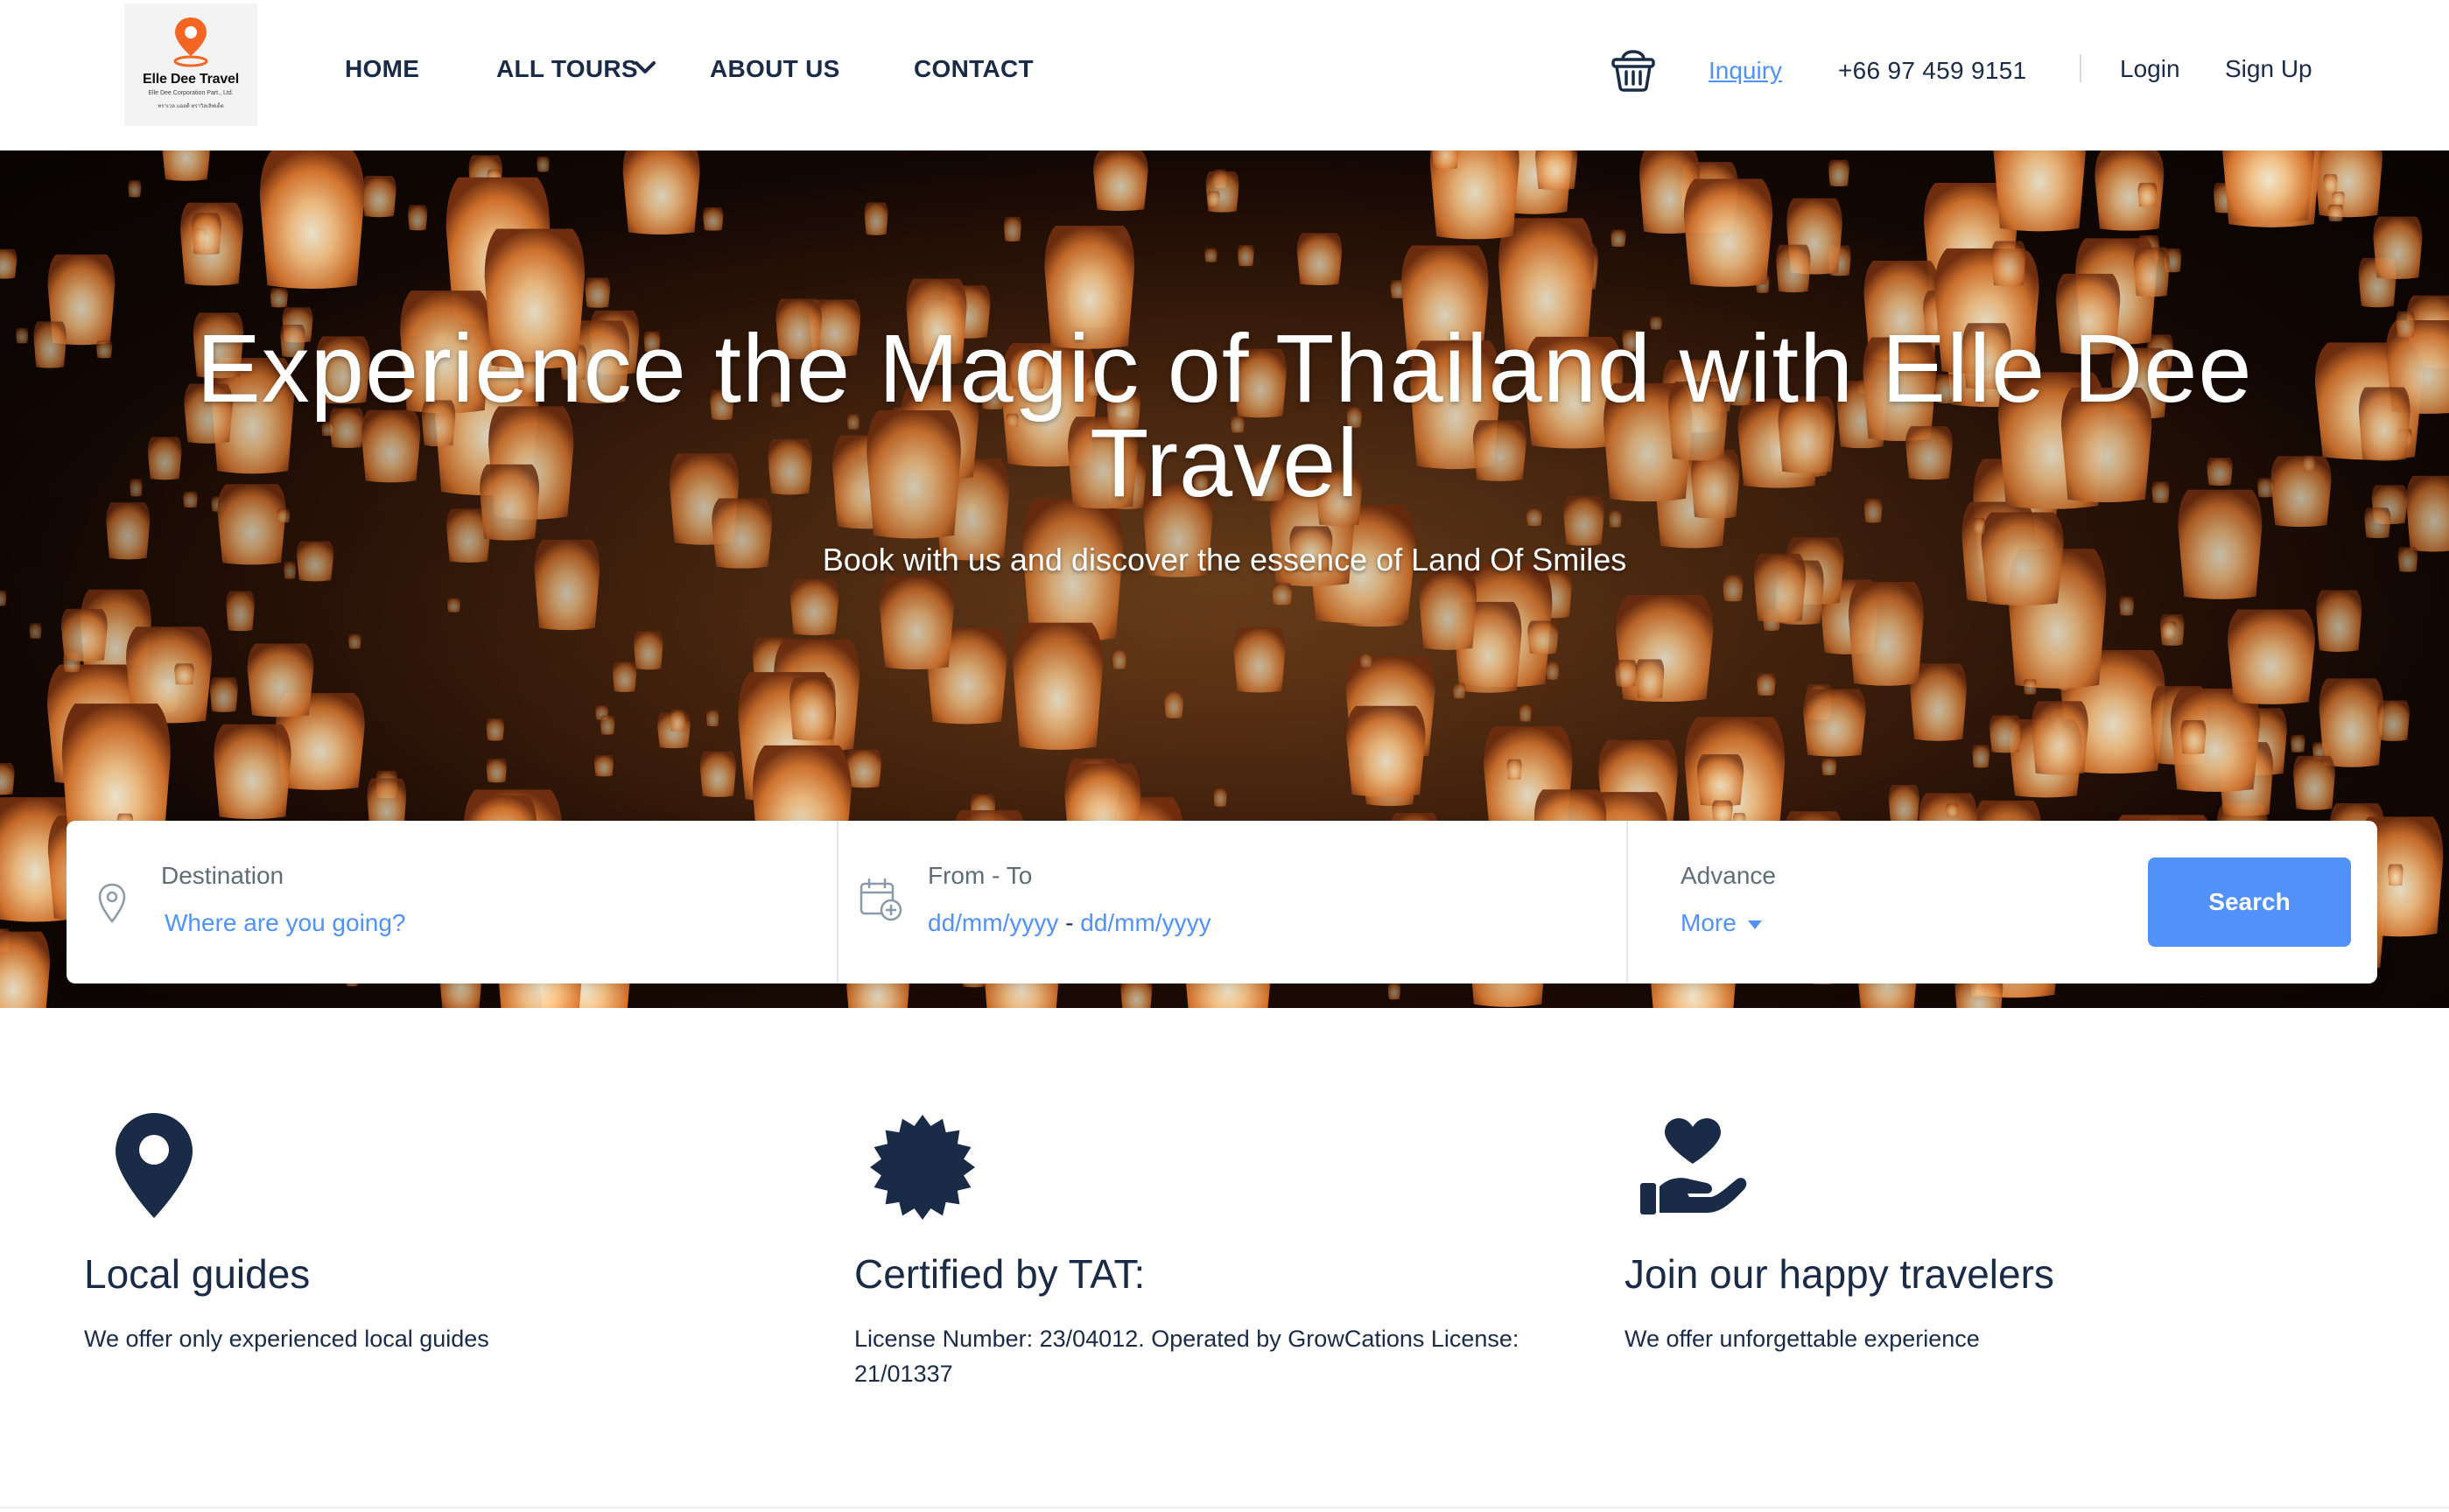 This screenshot has height=1512, width=2449. I want to click on nav-contact: CONTACT, so click(974, 69).